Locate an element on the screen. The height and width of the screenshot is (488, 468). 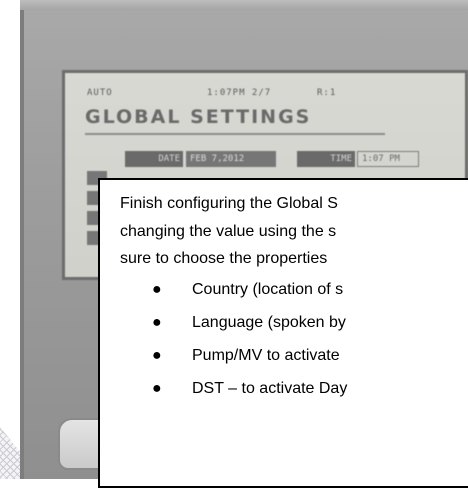
callout-line: sure to choose the properties is located at coordinates (224, 258).